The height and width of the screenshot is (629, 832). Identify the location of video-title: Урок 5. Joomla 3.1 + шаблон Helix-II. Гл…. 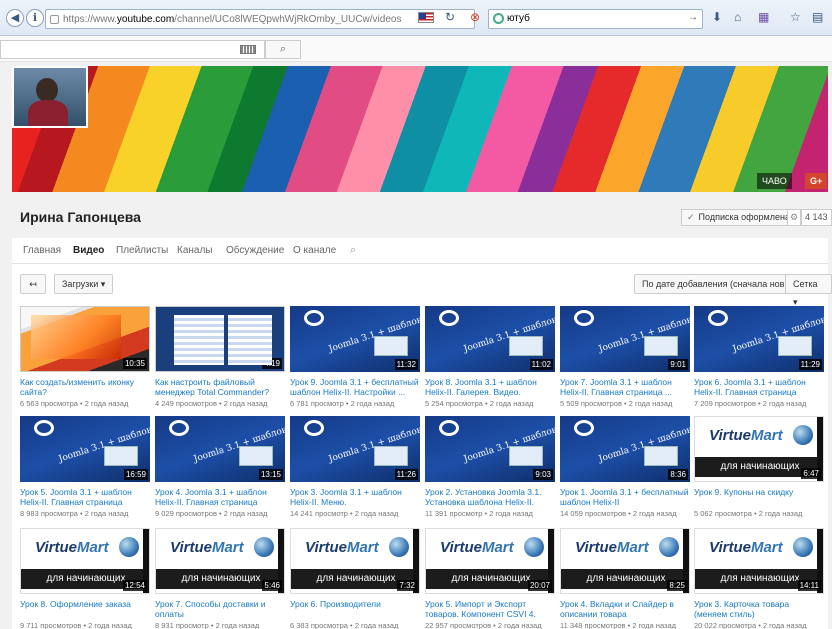
(85, 497).